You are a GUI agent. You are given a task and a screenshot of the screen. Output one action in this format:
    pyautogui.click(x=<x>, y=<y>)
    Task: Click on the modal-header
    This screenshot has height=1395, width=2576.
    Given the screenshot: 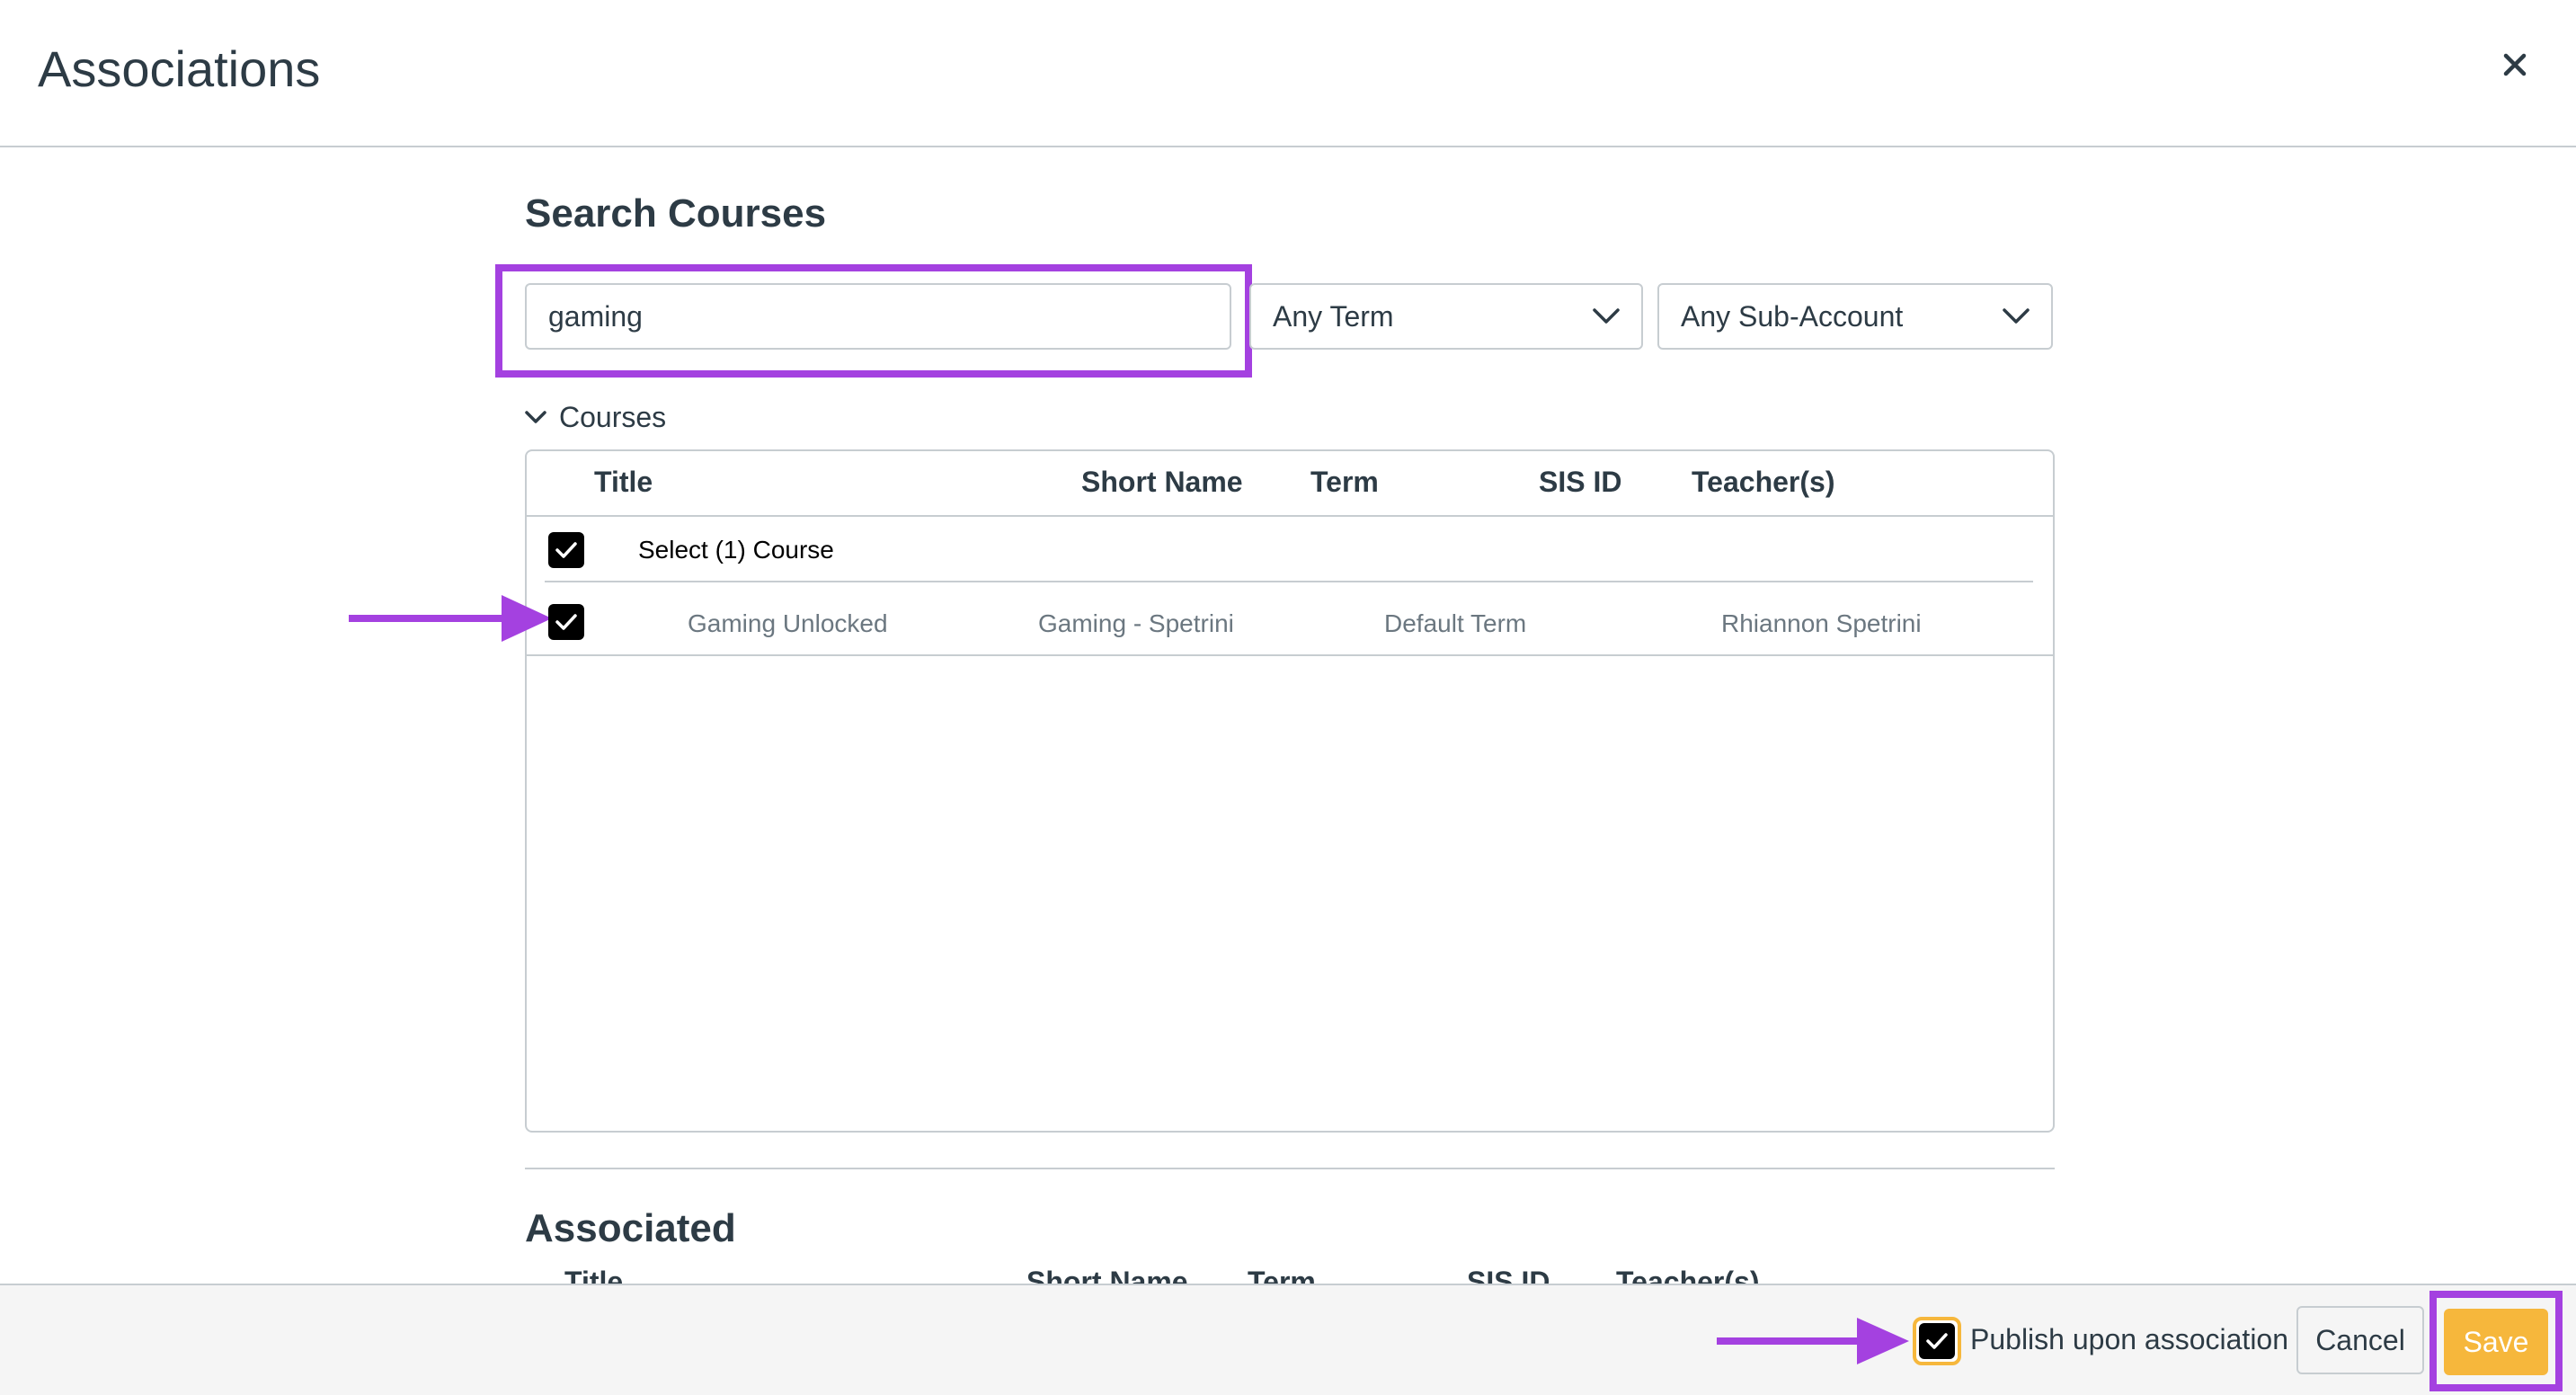 What is the action you would take?
    pyautogui.click(x=1288, y=73)
    